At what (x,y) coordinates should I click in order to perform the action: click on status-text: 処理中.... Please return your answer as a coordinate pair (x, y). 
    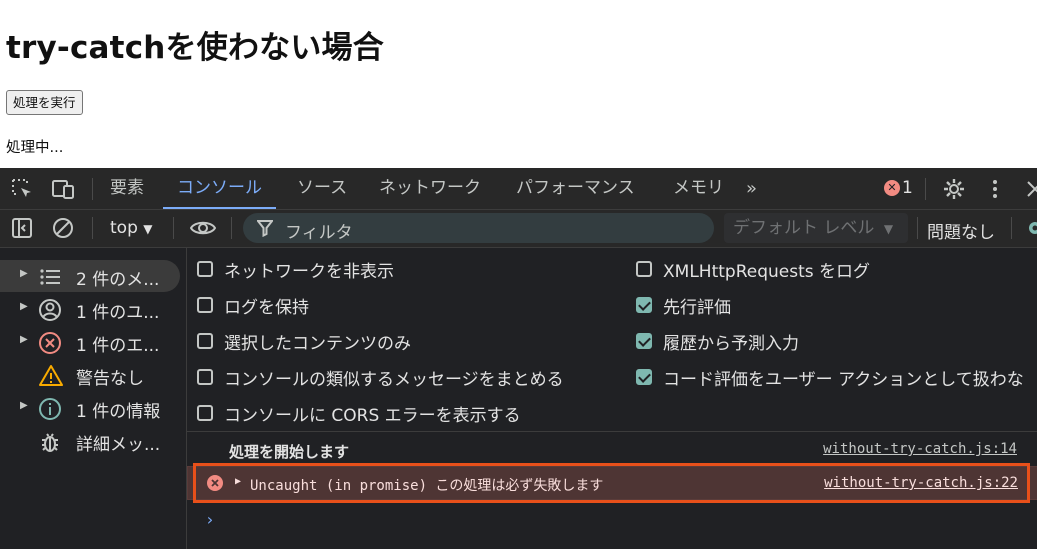
    Looking at the image, I should click on (35, 148).